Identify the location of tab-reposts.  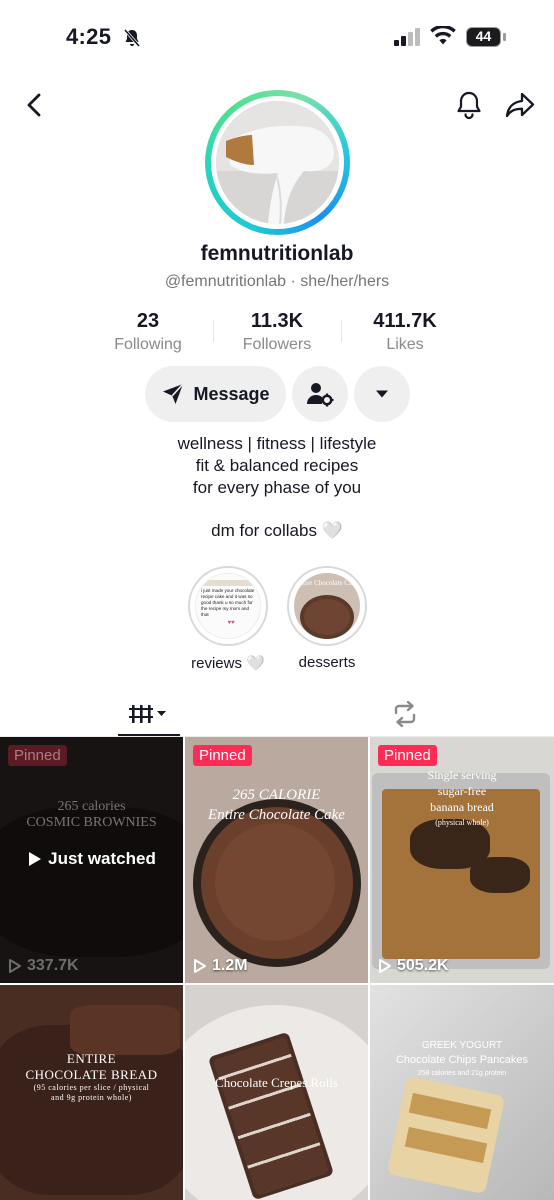
(405, 714).